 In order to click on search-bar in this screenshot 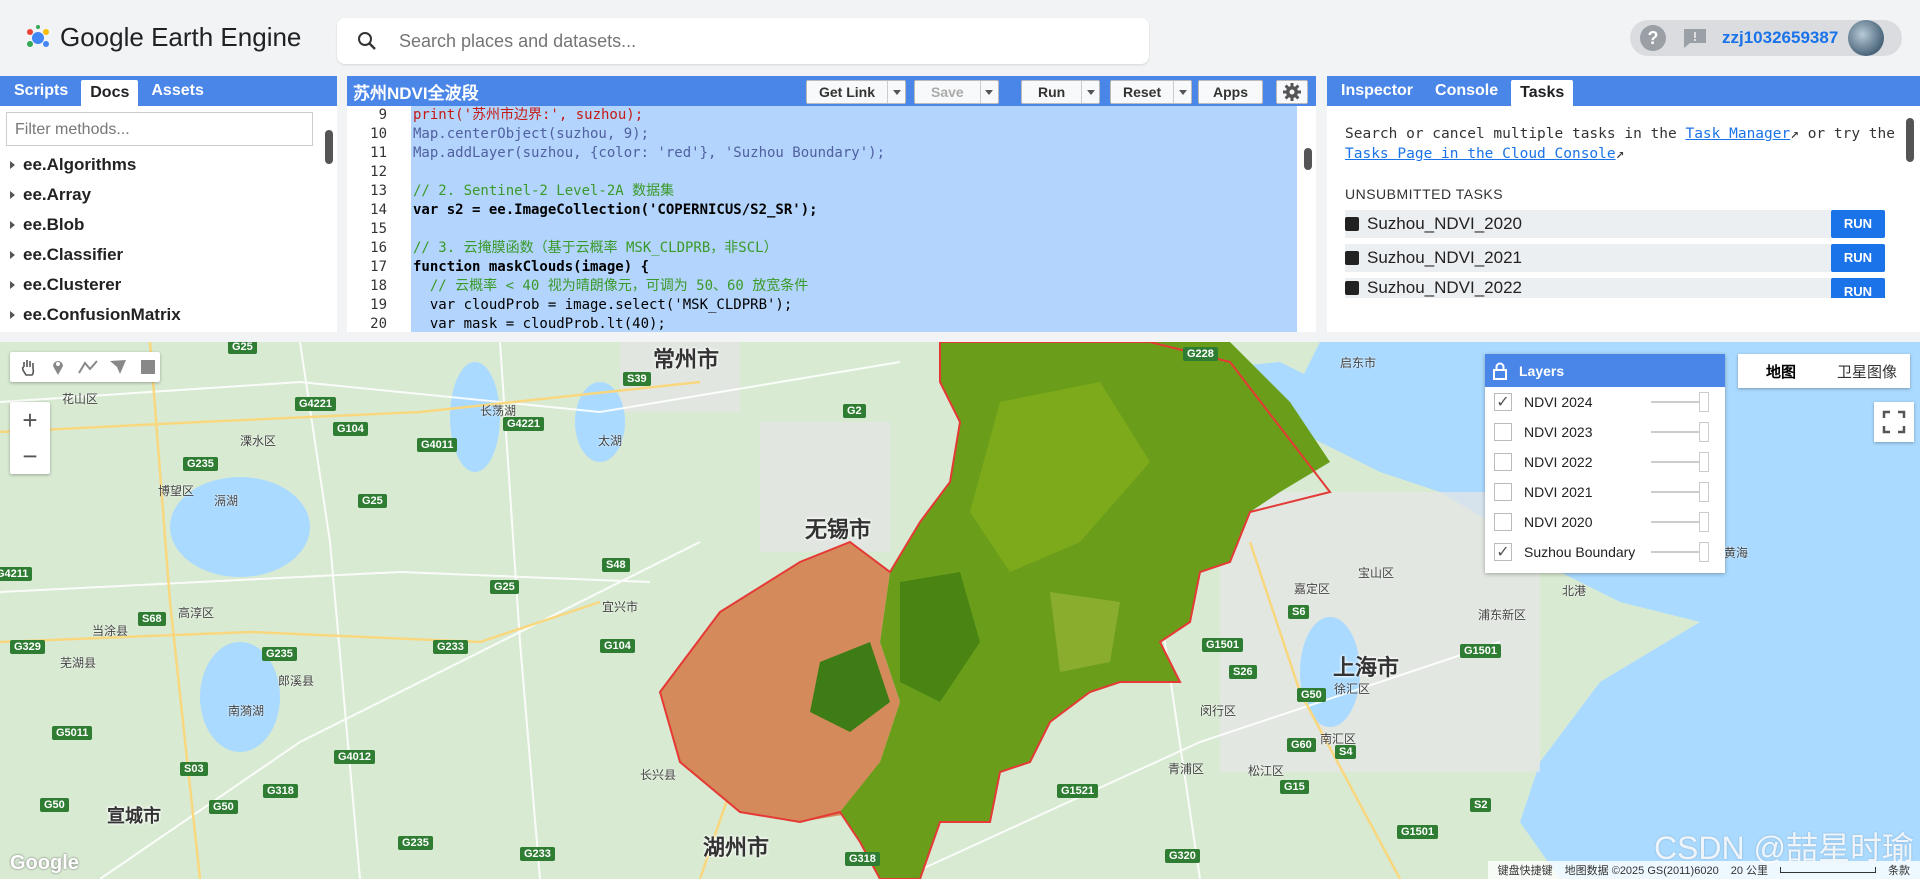, I will do `click(743, 41)`.